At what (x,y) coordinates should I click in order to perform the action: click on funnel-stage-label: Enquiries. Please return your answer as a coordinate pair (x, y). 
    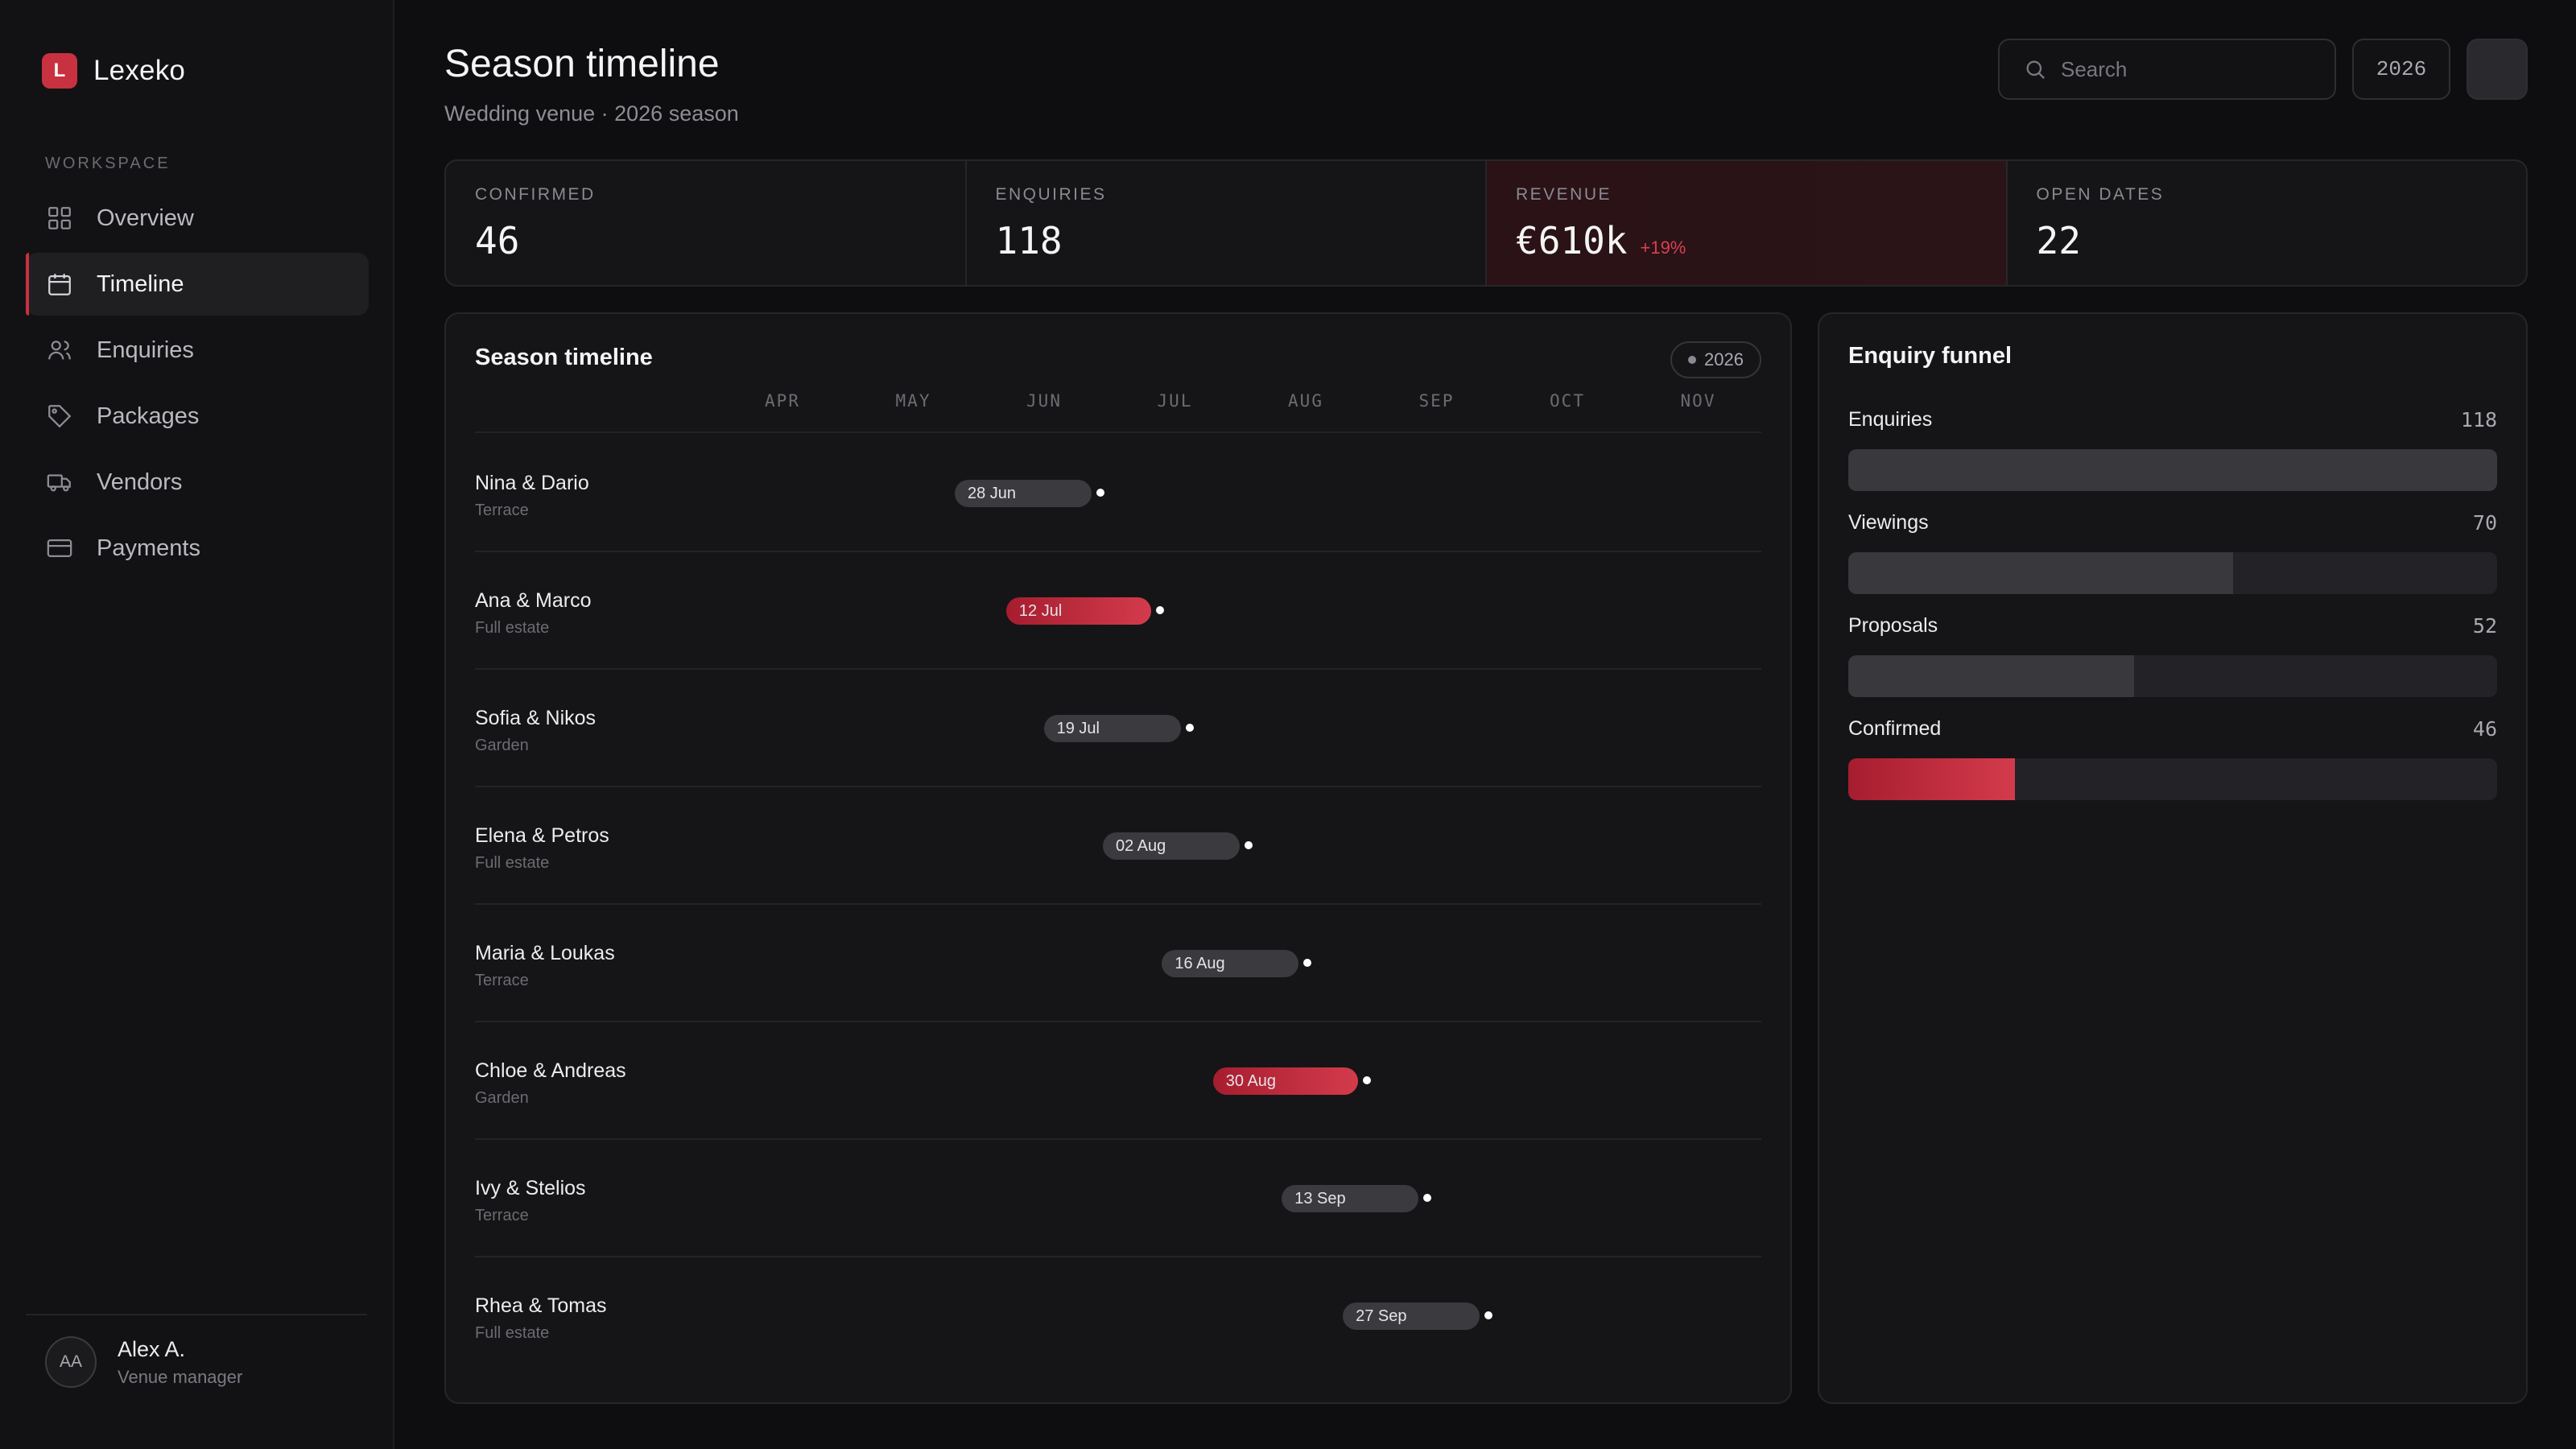
    Looking at the image, I should click on (1890, 419).